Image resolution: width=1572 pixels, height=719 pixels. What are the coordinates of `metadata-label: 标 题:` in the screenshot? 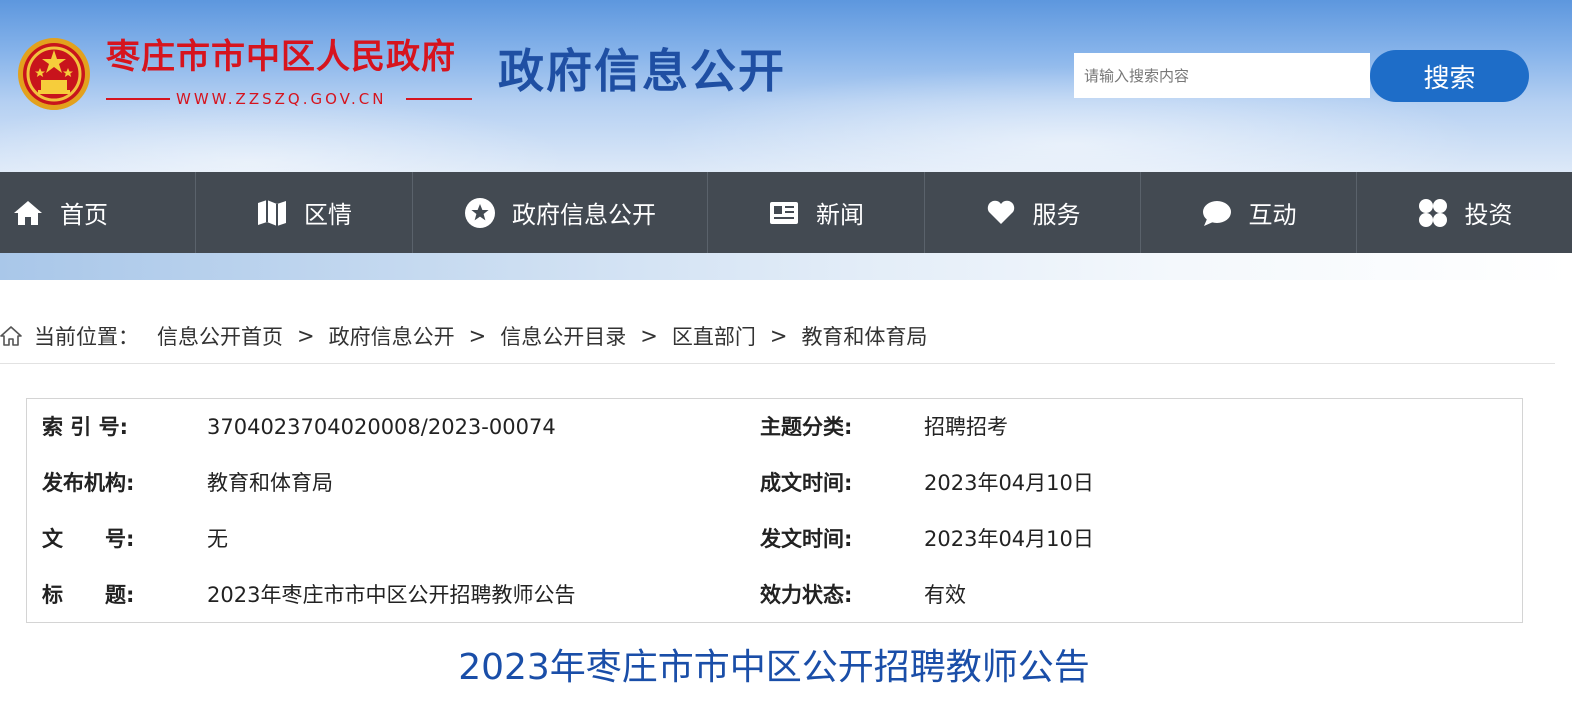 It's located at (88, 595).